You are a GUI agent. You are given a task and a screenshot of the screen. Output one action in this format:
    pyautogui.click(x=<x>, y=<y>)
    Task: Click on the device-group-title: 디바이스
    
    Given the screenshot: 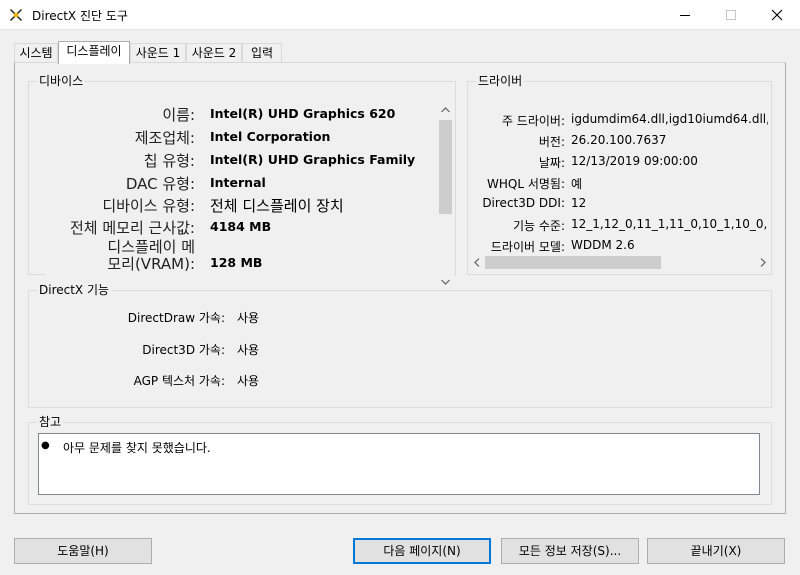 What is the action you would take?
    pyautogui.click(x=61, y=81)
    